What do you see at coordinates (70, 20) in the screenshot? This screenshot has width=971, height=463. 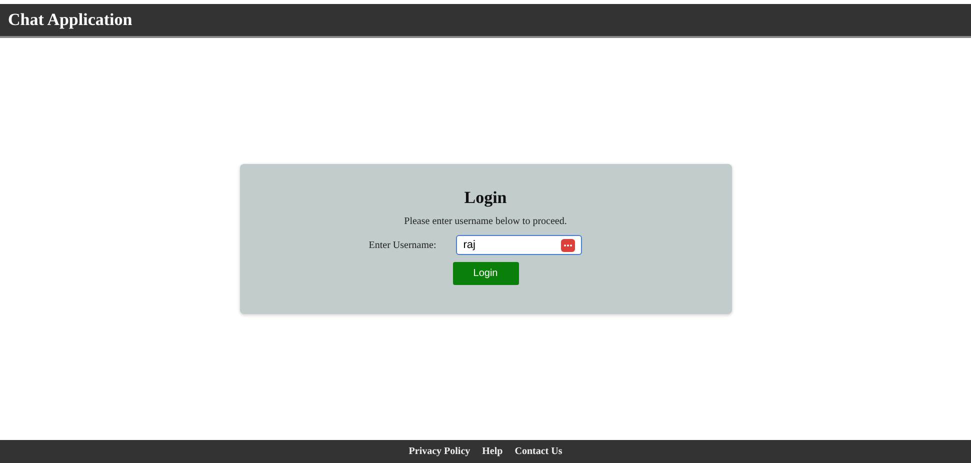 I see `app-title: Chat Application` at bounding box center [70, 20].